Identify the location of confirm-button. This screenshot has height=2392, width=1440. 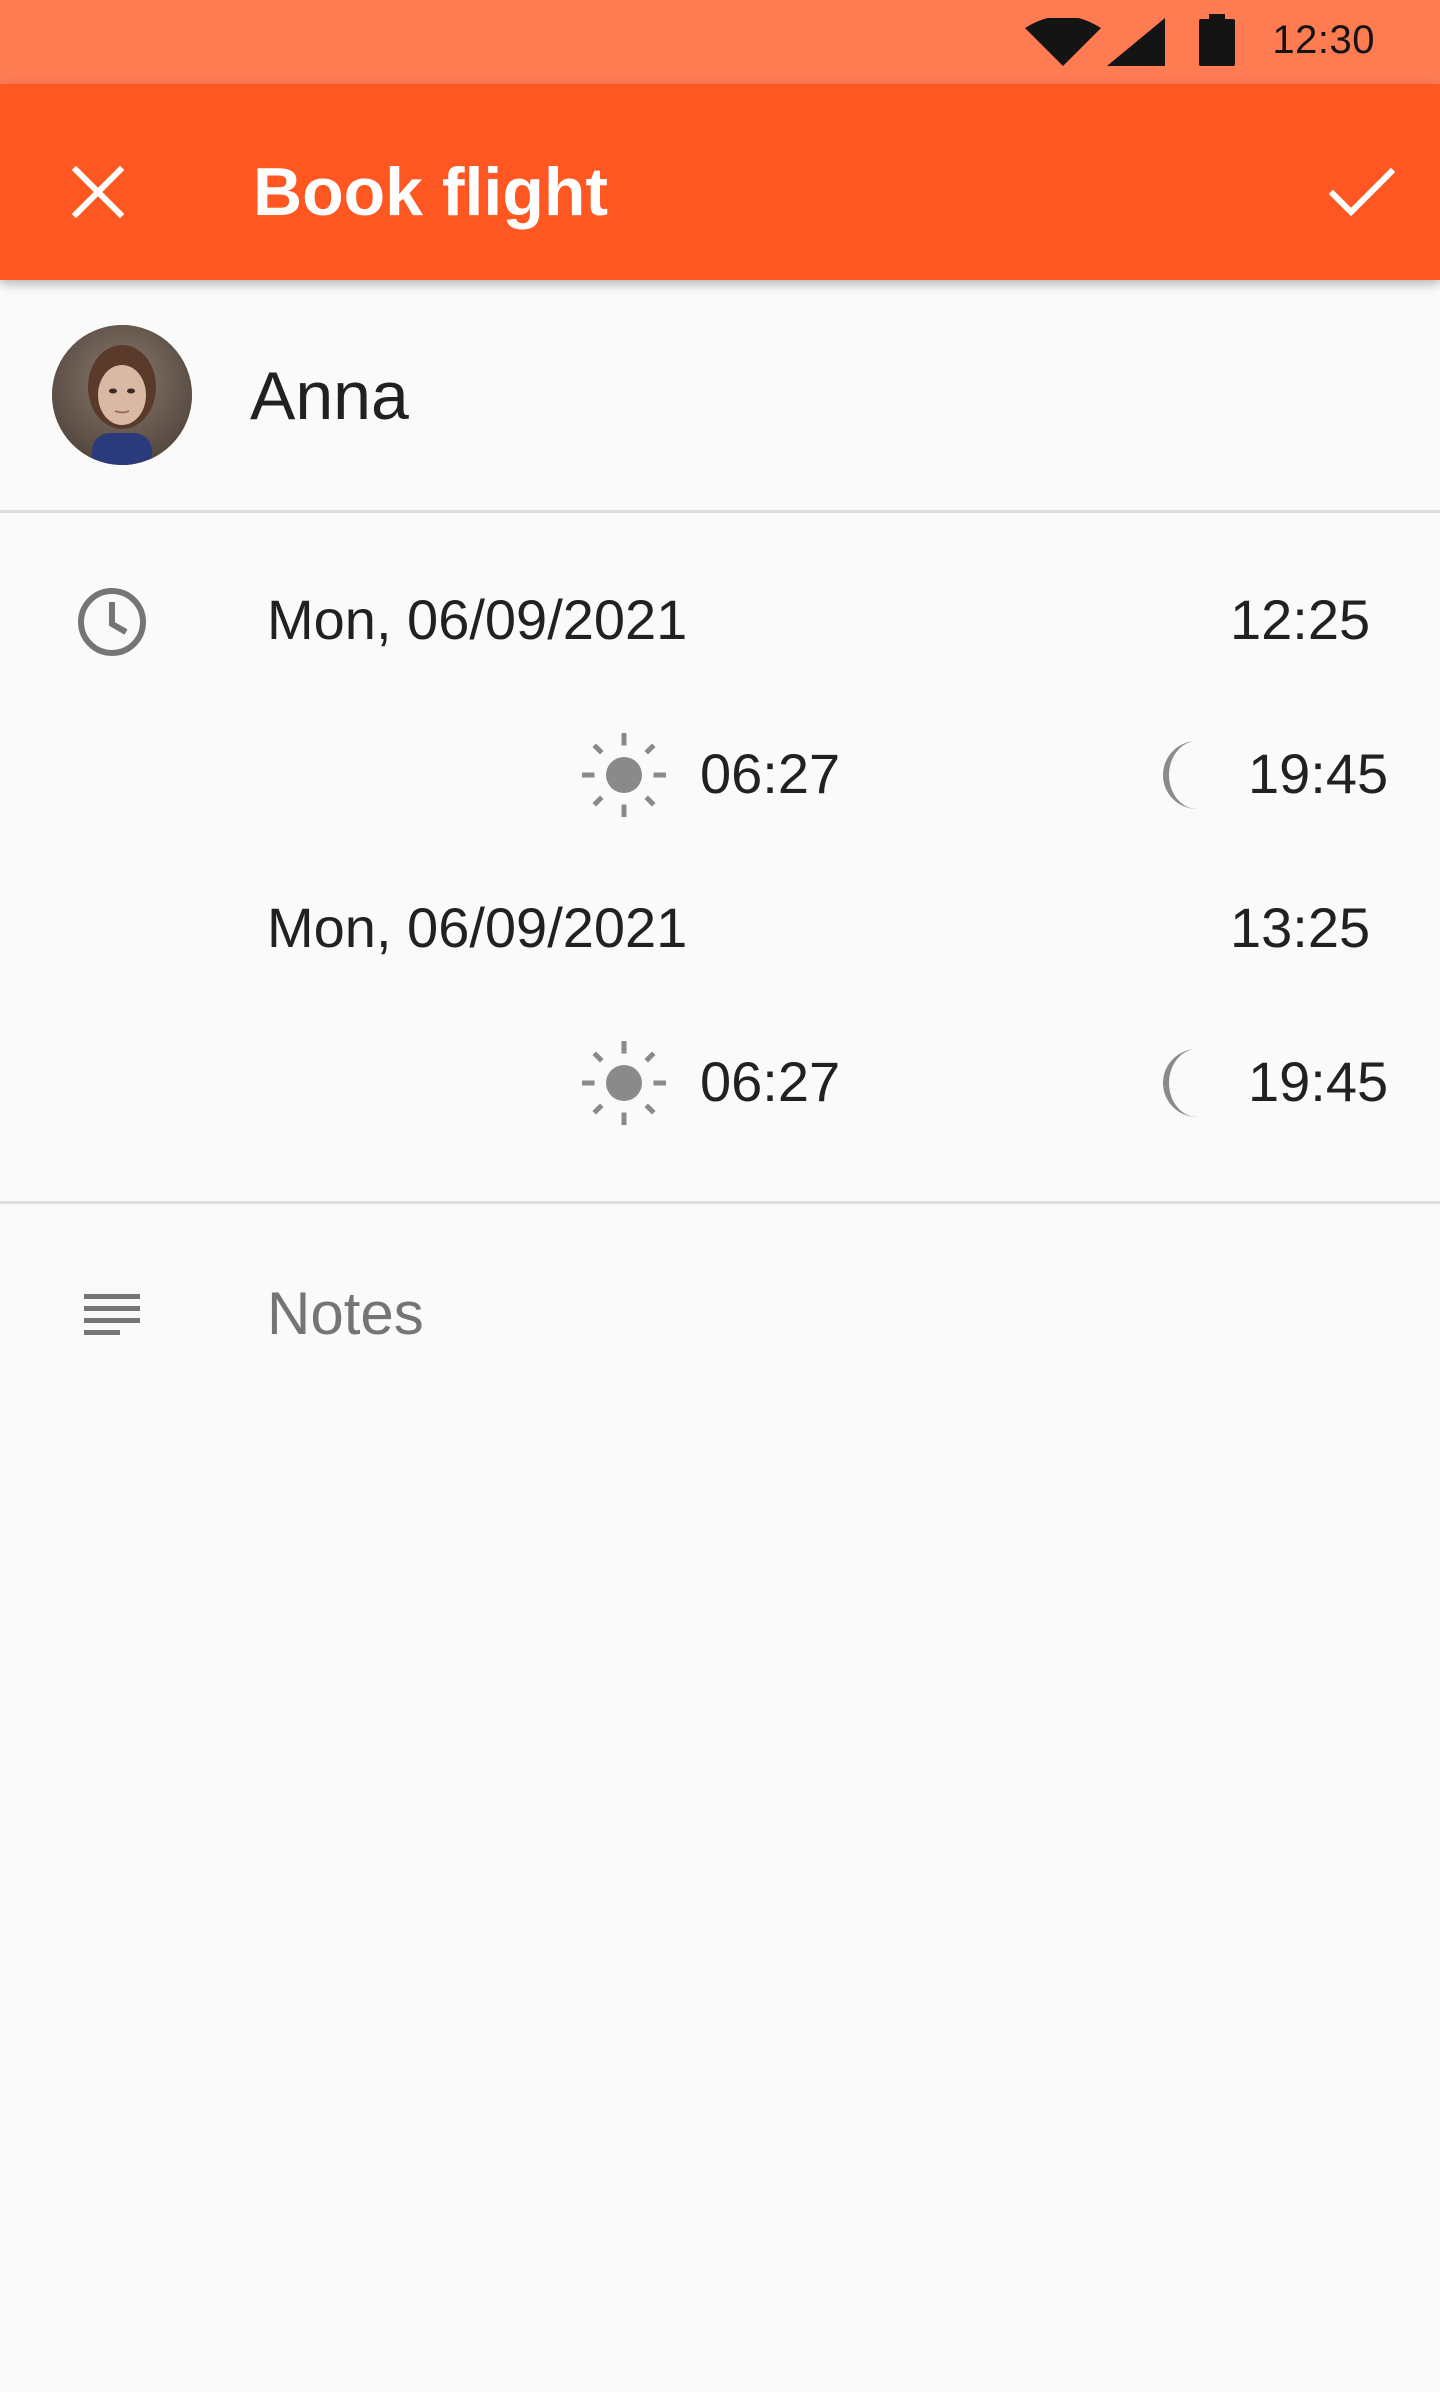
(1362, 192).